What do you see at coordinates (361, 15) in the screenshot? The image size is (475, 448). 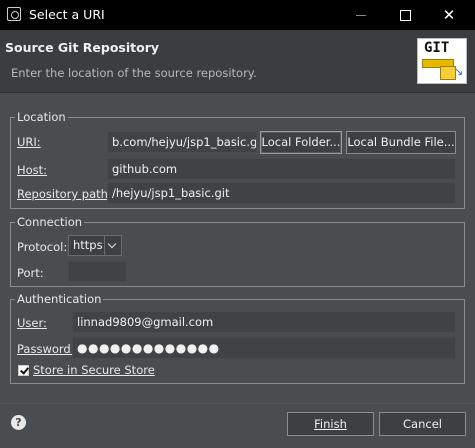 I see `minimize-button` at bounding box center [361, 15].